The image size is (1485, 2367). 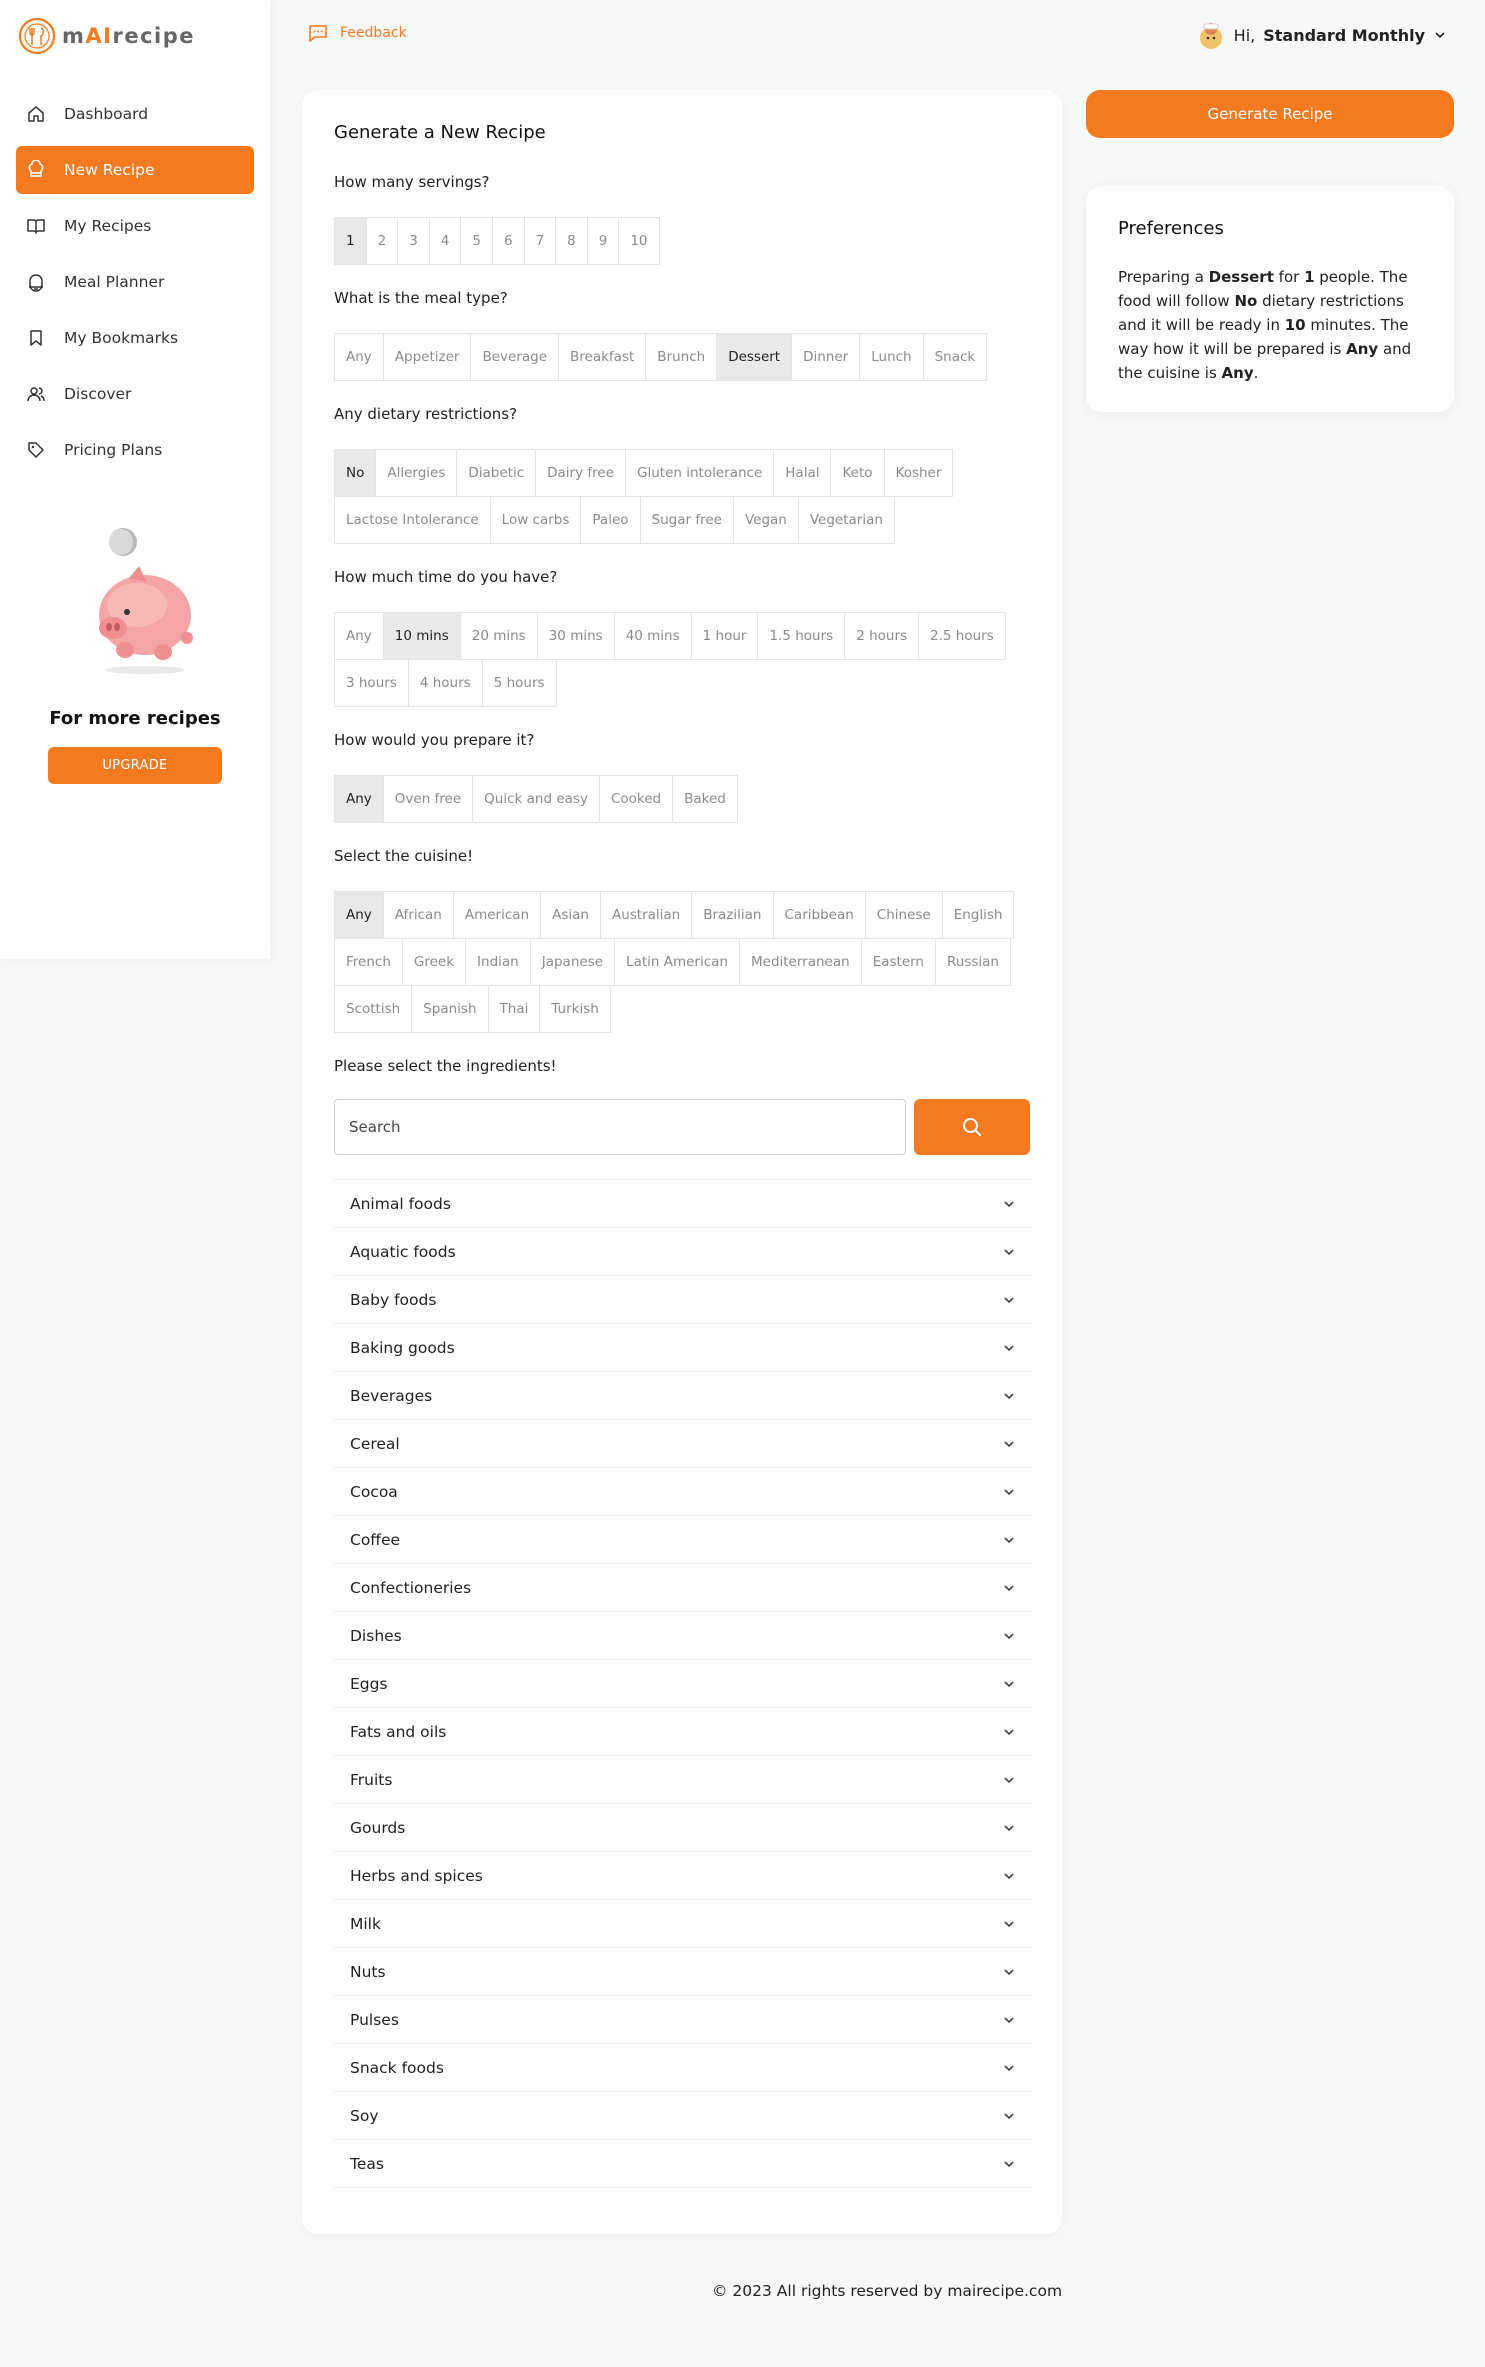 I want to click on cuisine-option: Chinese, so click(x=903, y=915).